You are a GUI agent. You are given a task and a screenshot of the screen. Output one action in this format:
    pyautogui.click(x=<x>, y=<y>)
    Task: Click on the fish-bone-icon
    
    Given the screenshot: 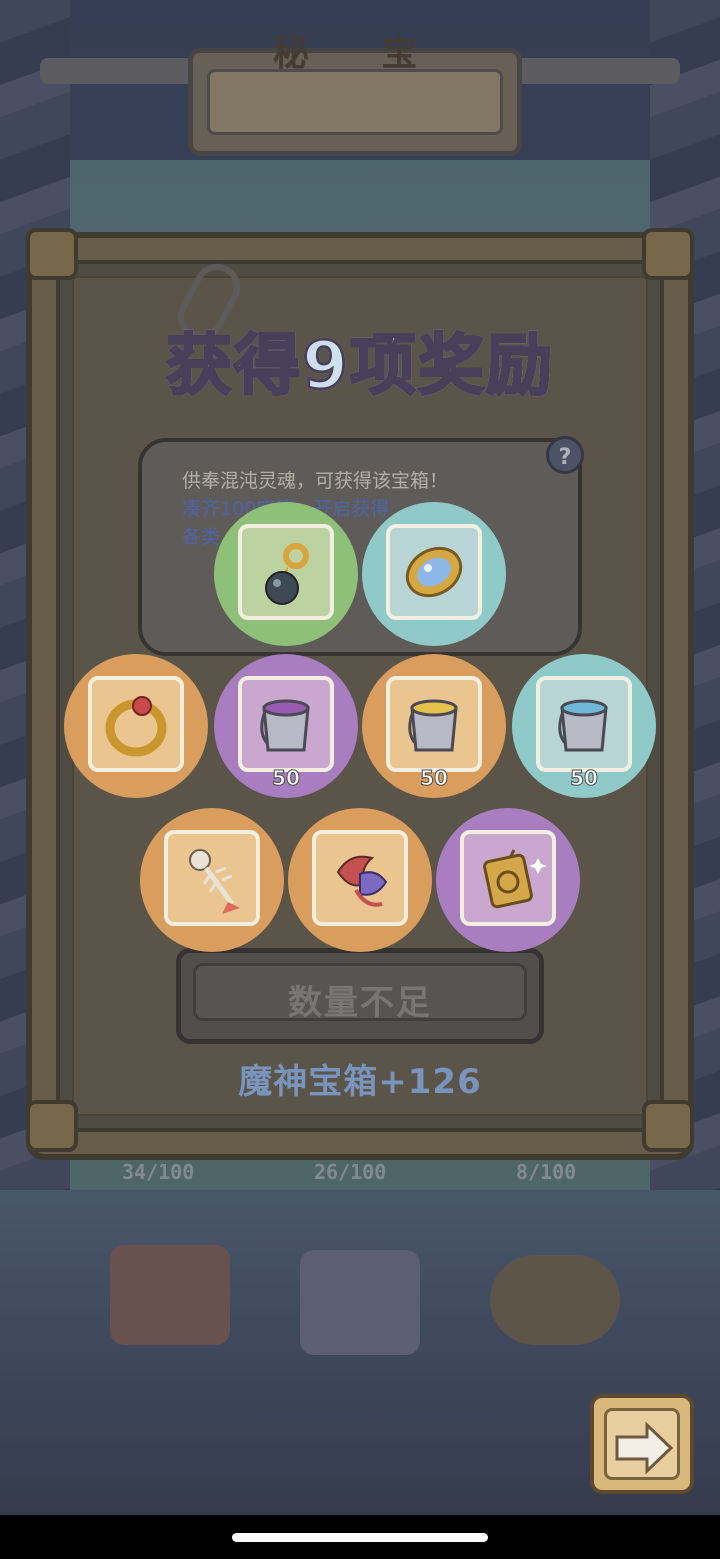 What is the action you would take?
    pyautogui.click(x=214, y=881)
    